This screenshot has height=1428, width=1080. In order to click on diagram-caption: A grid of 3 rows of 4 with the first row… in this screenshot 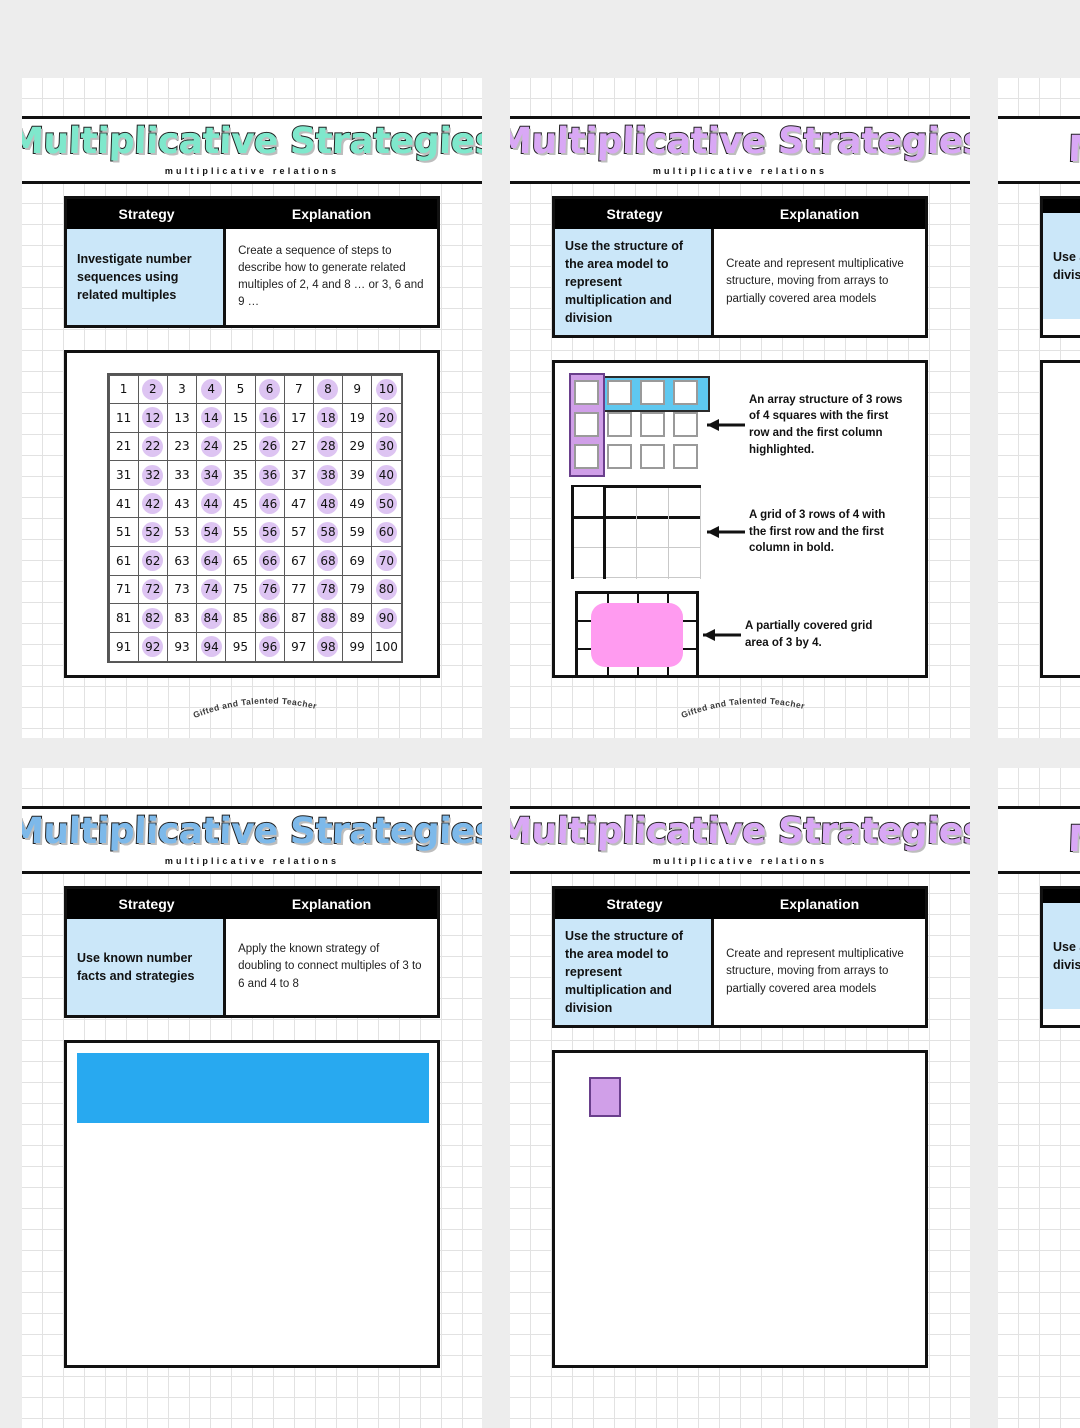, I will do `click(817, 531)`.